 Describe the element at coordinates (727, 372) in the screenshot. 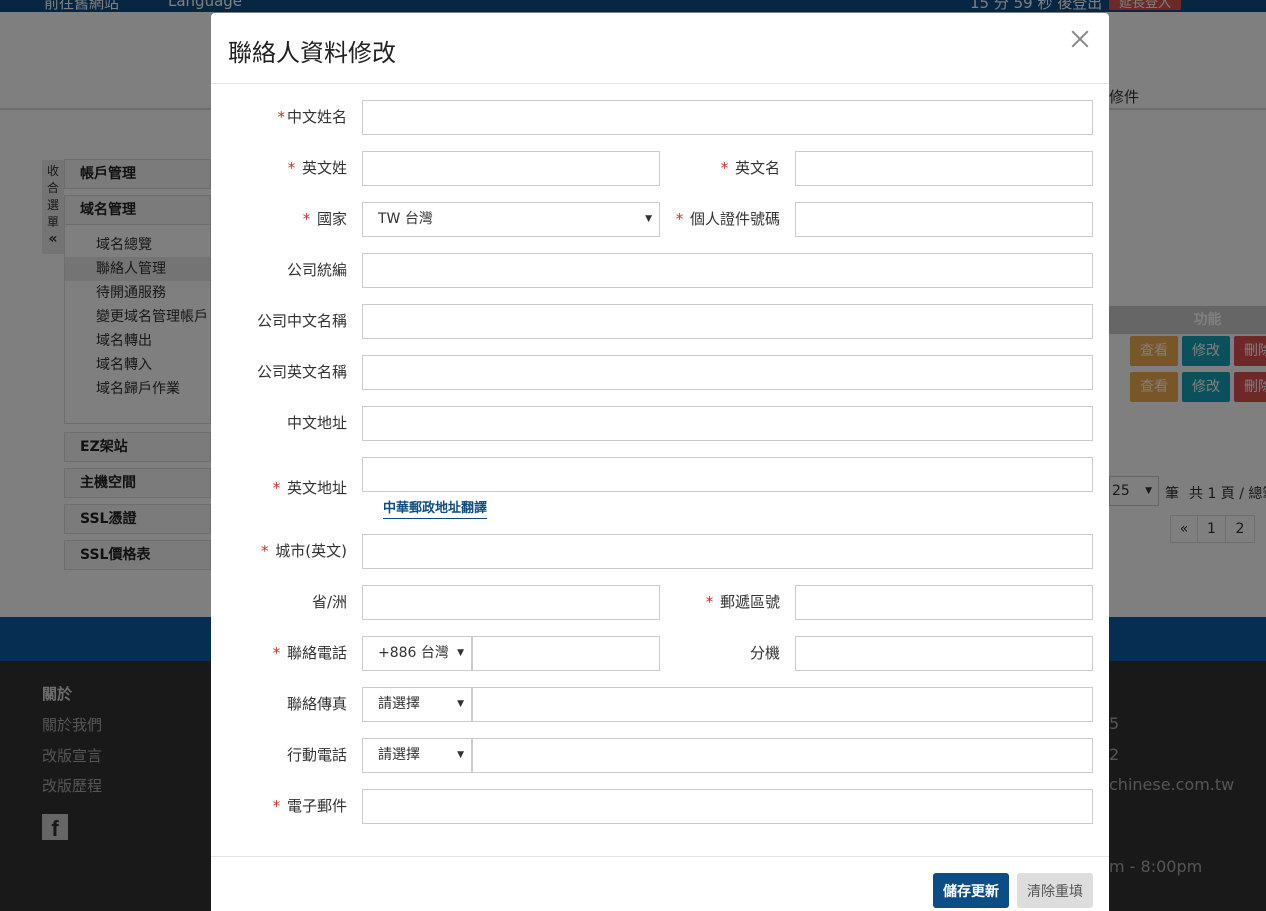

I see `company-en-input` at that location.